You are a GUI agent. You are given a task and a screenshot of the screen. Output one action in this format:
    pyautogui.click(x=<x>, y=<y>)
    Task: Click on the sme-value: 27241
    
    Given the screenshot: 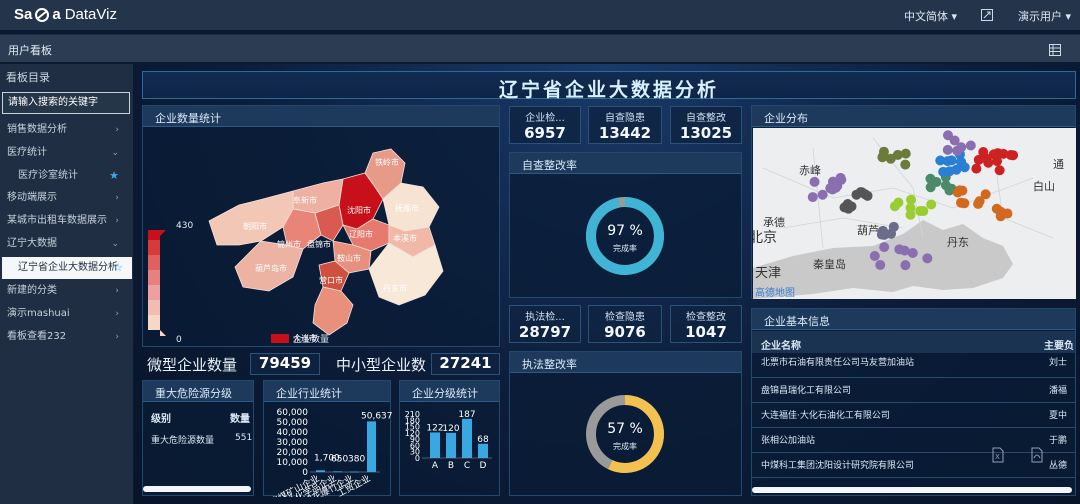 What is the action you would take?
    pyautogui.click(x=465, y=364)
    